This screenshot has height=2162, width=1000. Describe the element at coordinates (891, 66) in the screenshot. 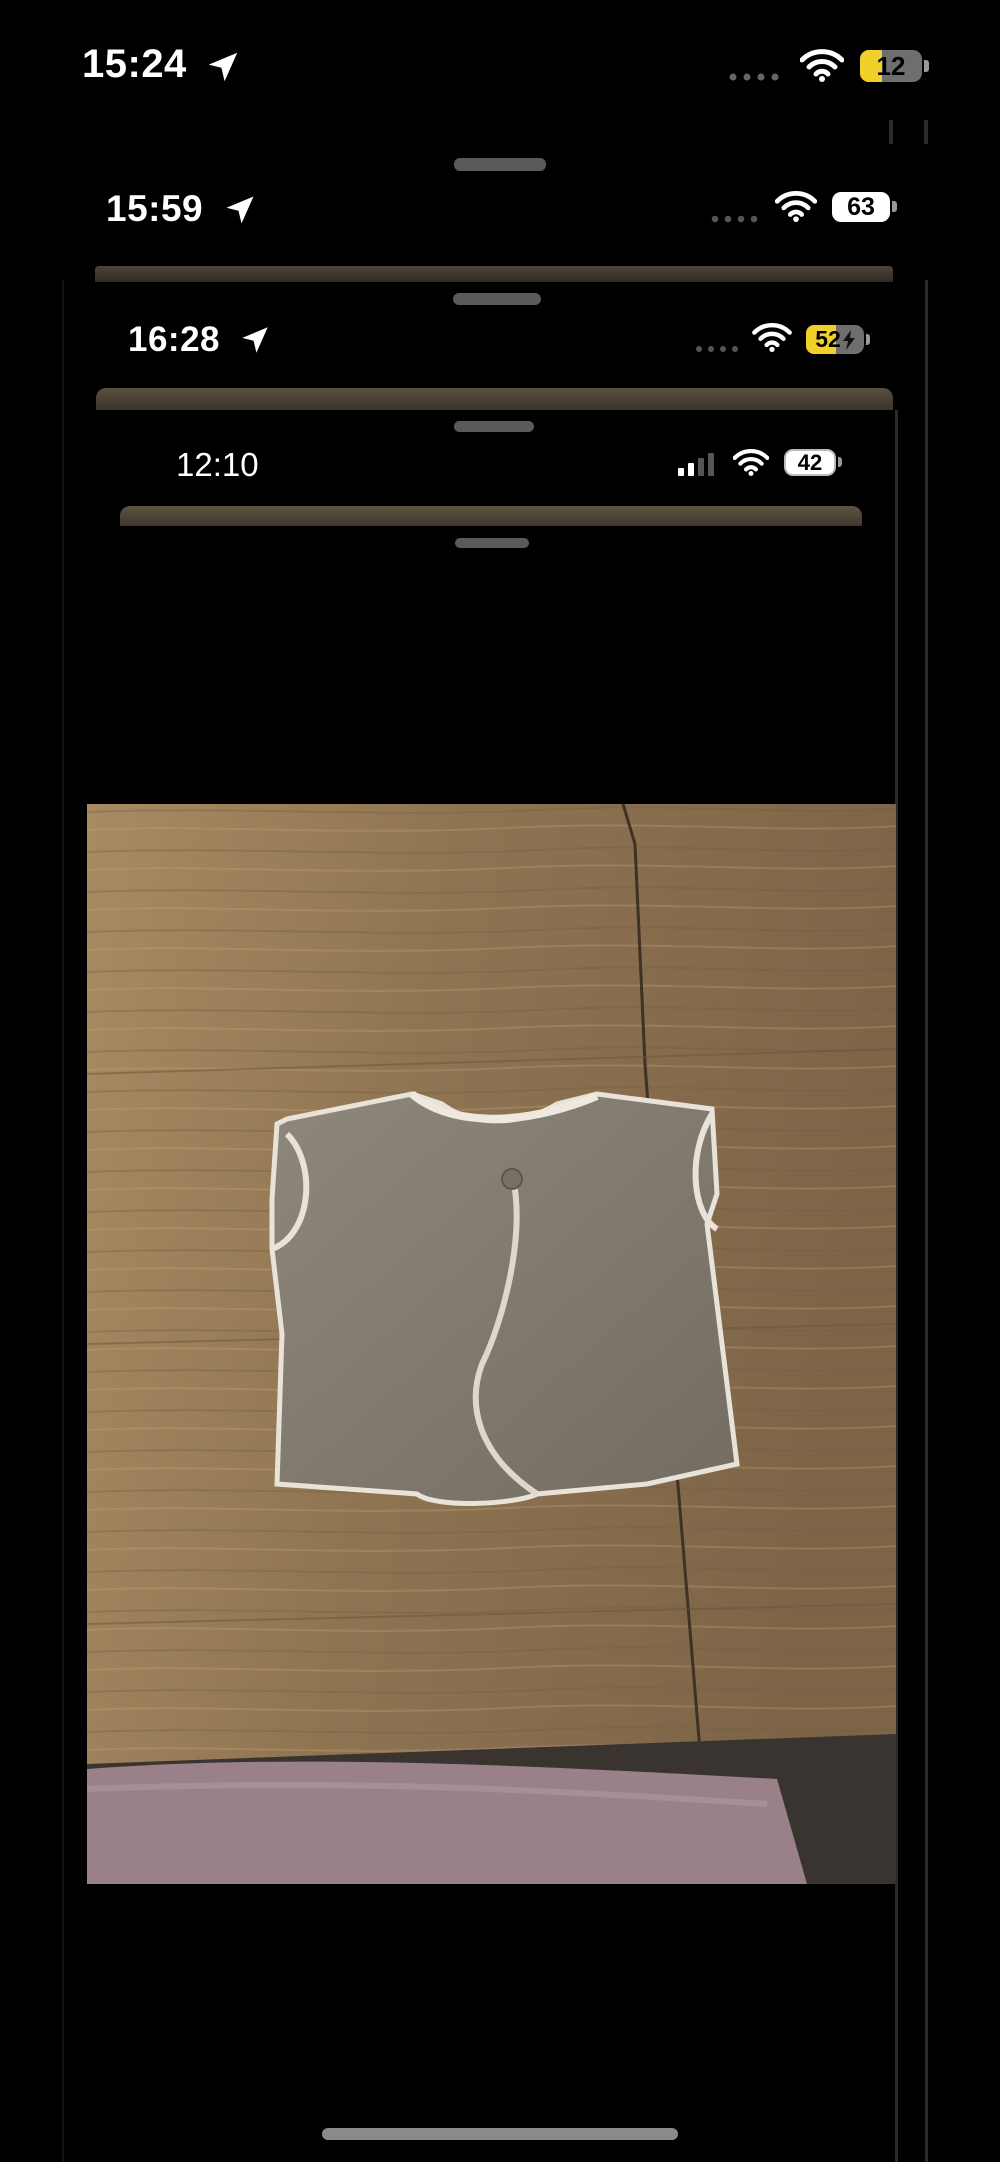

I see `battery-indicator: 12` at that location.